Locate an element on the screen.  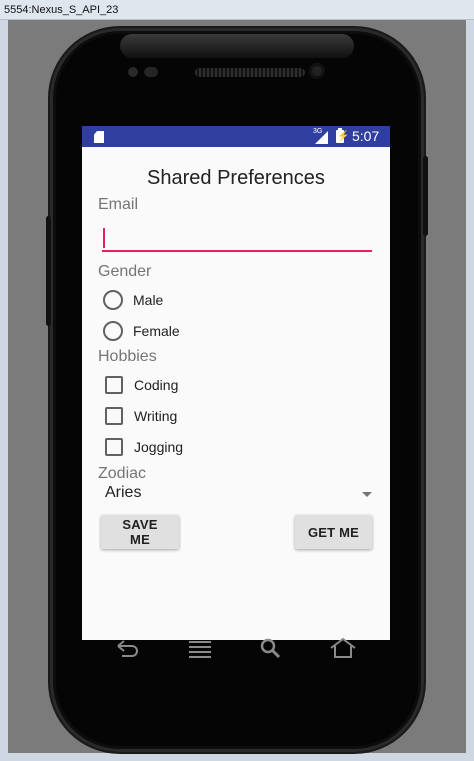
save-button: SAVE ME is located at coordinates (140, 532).